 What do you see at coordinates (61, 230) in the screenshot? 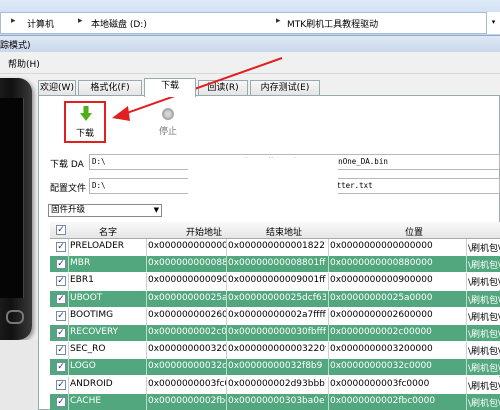
I see `select-all-checkbox: ✓` at bounding box center [61, 230].